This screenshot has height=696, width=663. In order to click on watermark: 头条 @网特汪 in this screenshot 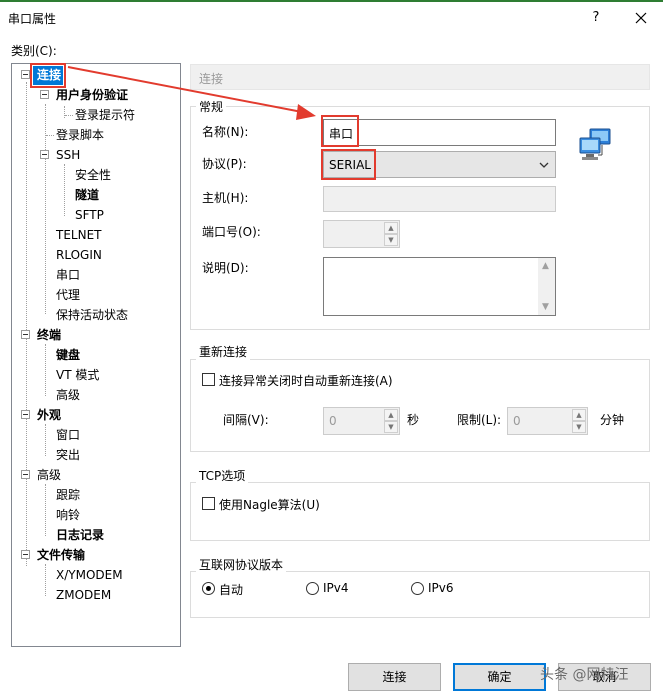, I will do `click(584, 675)`.